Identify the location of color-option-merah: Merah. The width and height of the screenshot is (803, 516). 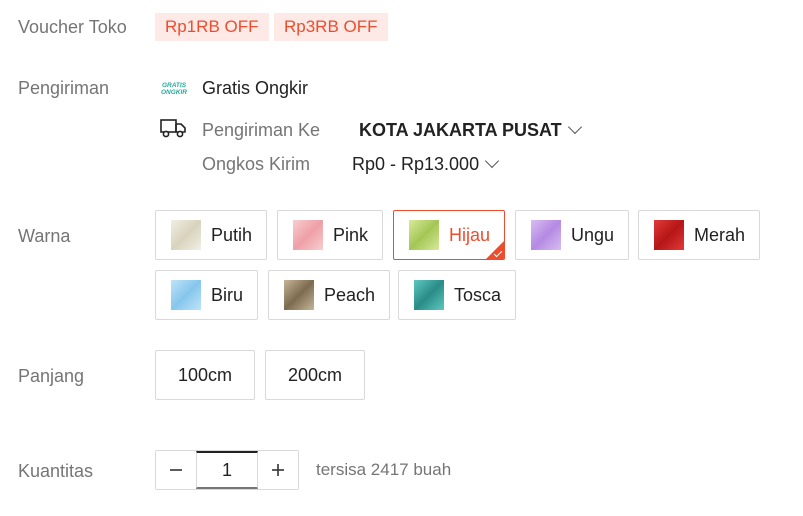
(699, 235).